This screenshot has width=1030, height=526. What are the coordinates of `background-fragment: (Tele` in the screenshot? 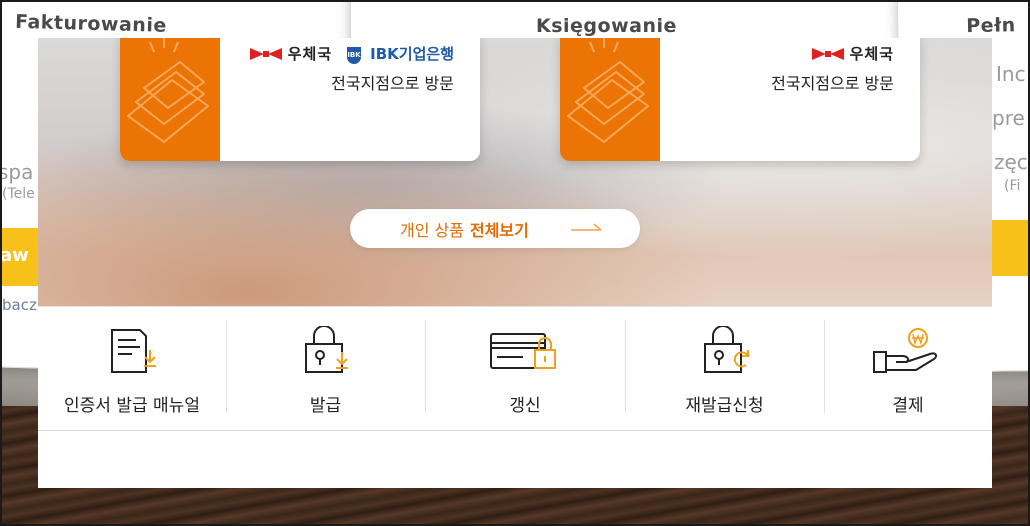 It's located at (18, 194).